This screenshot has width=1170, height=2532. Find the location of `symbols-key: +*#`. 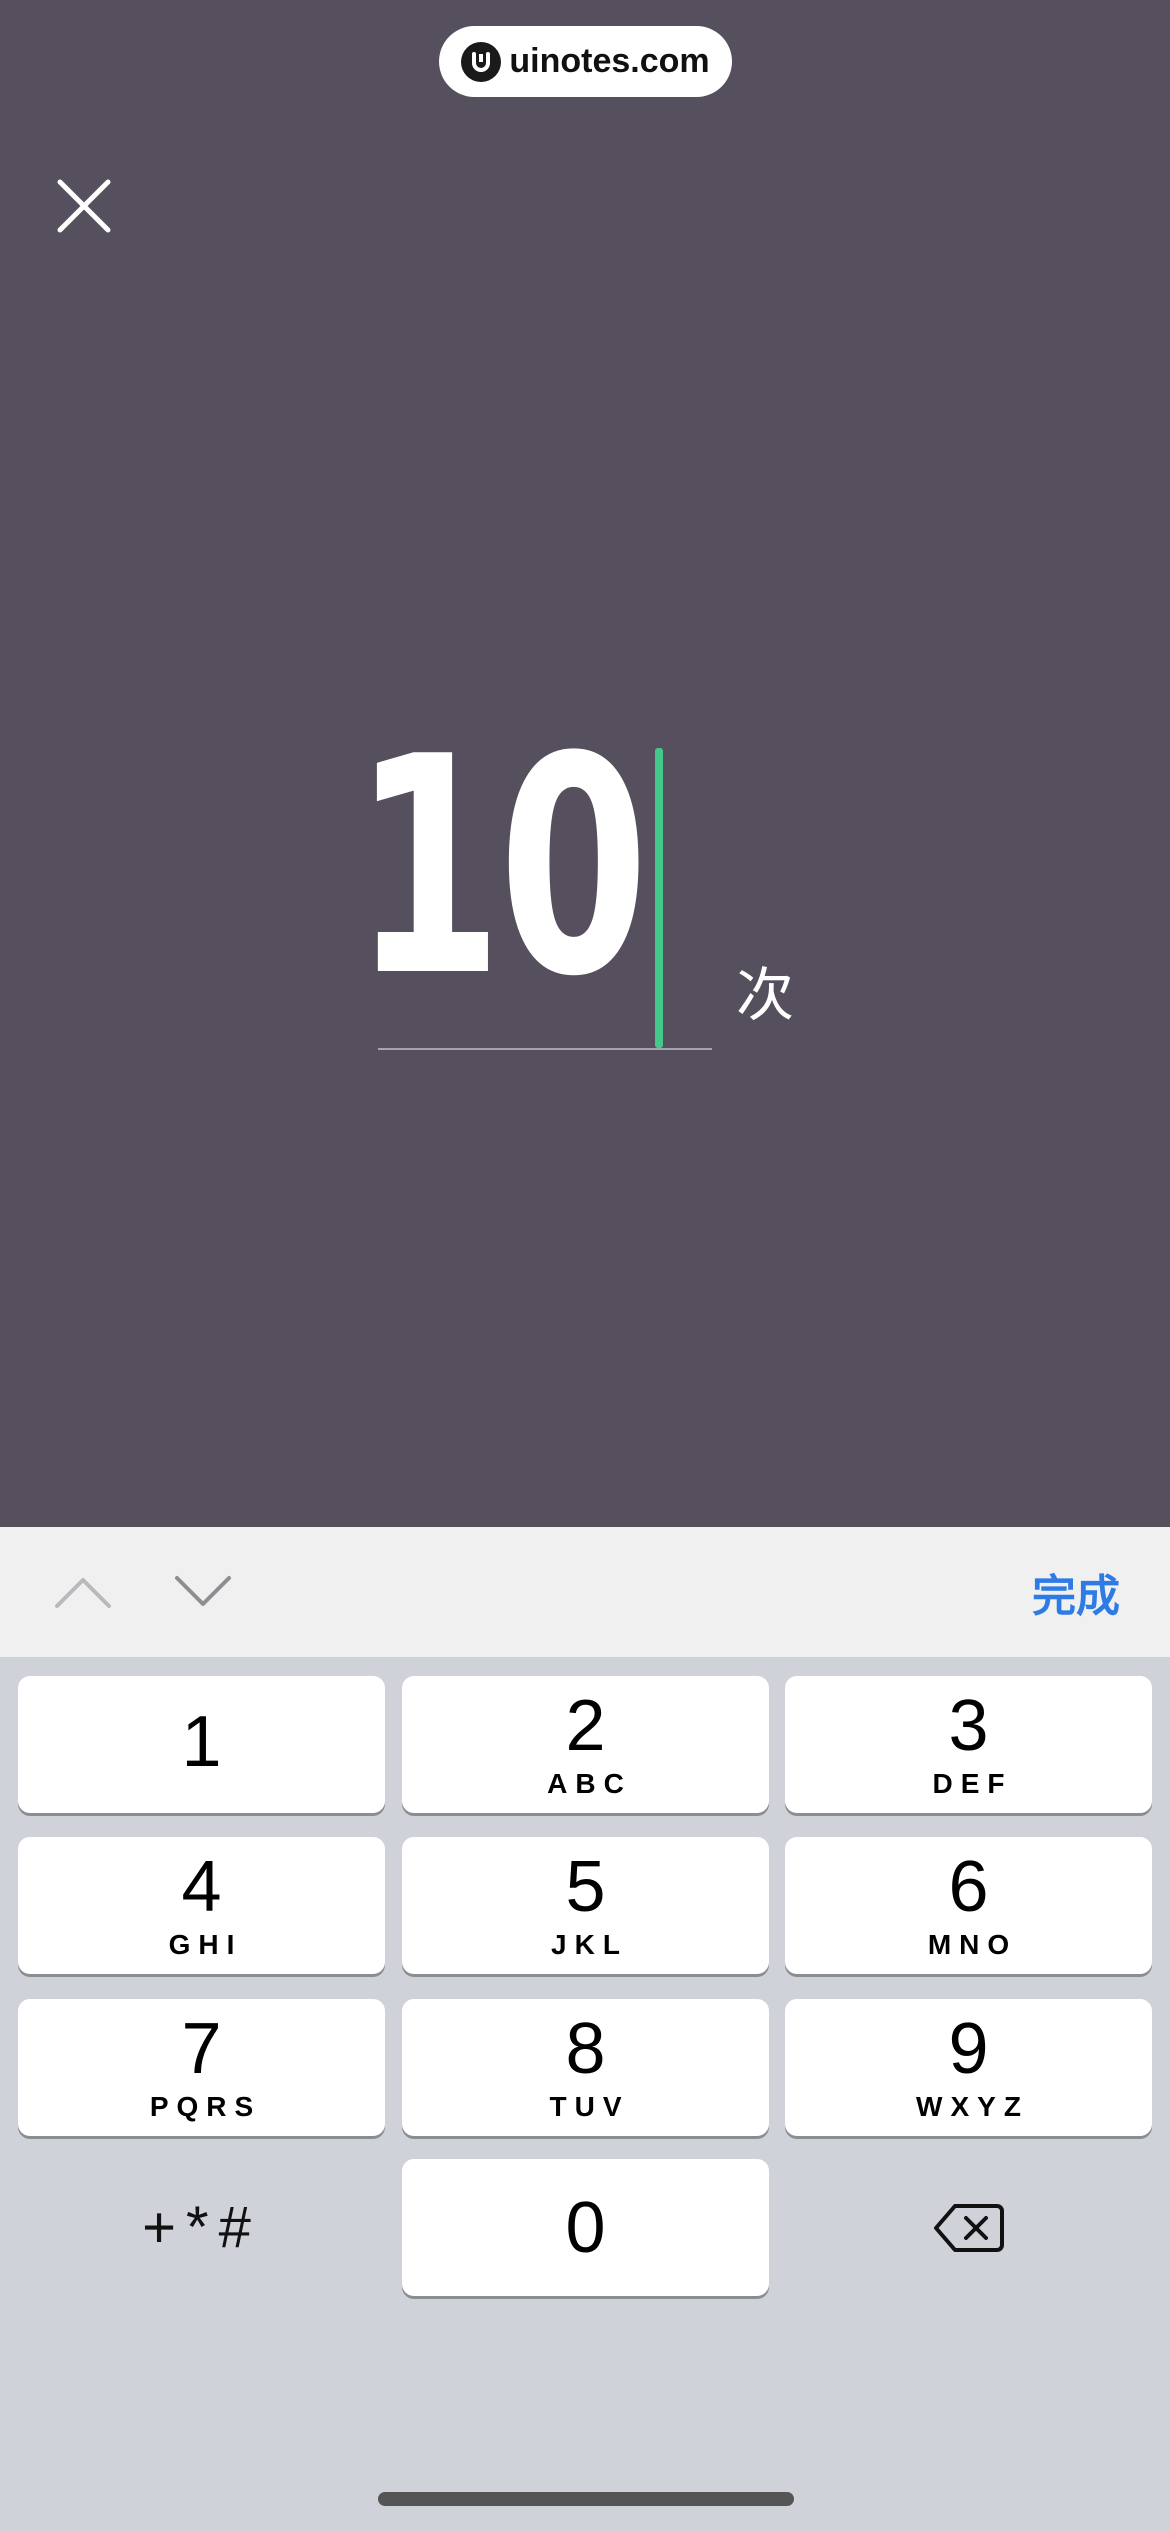

symbols-key: +*# is located at coordinates (201, 2227).